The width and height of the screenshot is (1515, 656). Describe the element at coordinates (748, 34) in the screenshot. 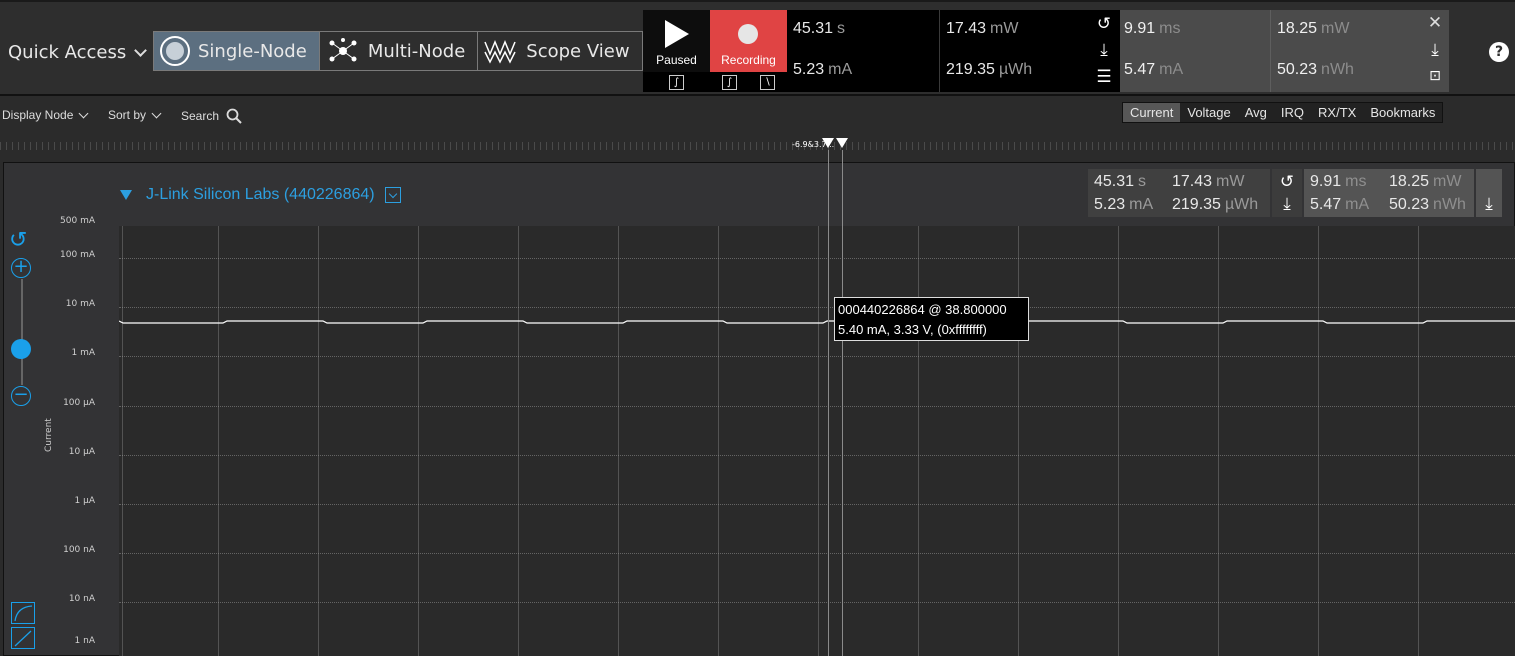

I see `record-icon` at that location.